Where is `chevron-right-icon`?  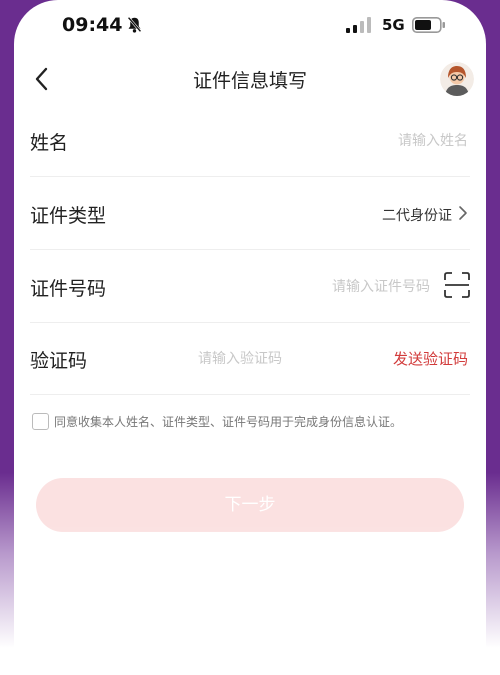 chevron-right-icon is located at coordinates (463, 213).